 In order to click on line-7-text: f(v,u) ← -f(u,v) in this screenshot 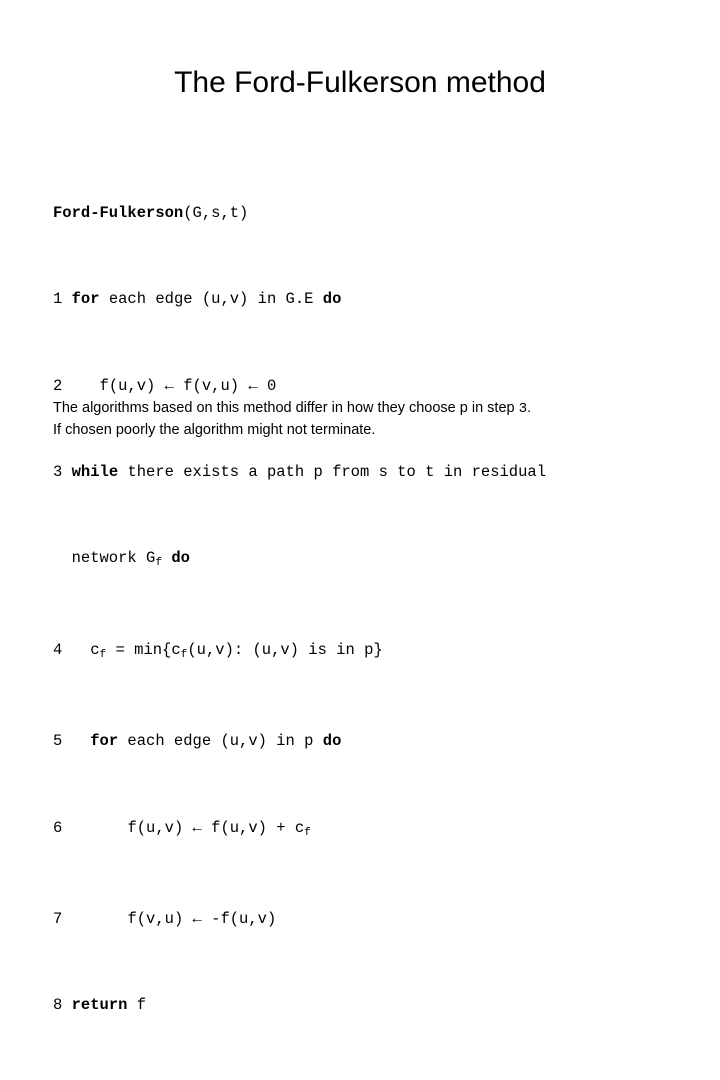, I will do `click(202, 919)`.